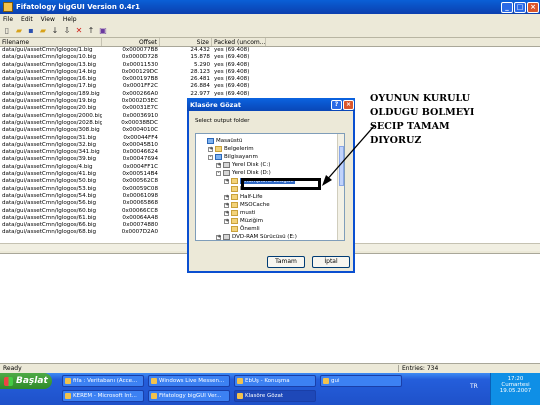 Image resolution: width=540 pixels, height=405 pixels. What do you see at coordinates (7, 31) in the screenshot?
I see `new-icon: ▯` at bounding box center [7, 31].